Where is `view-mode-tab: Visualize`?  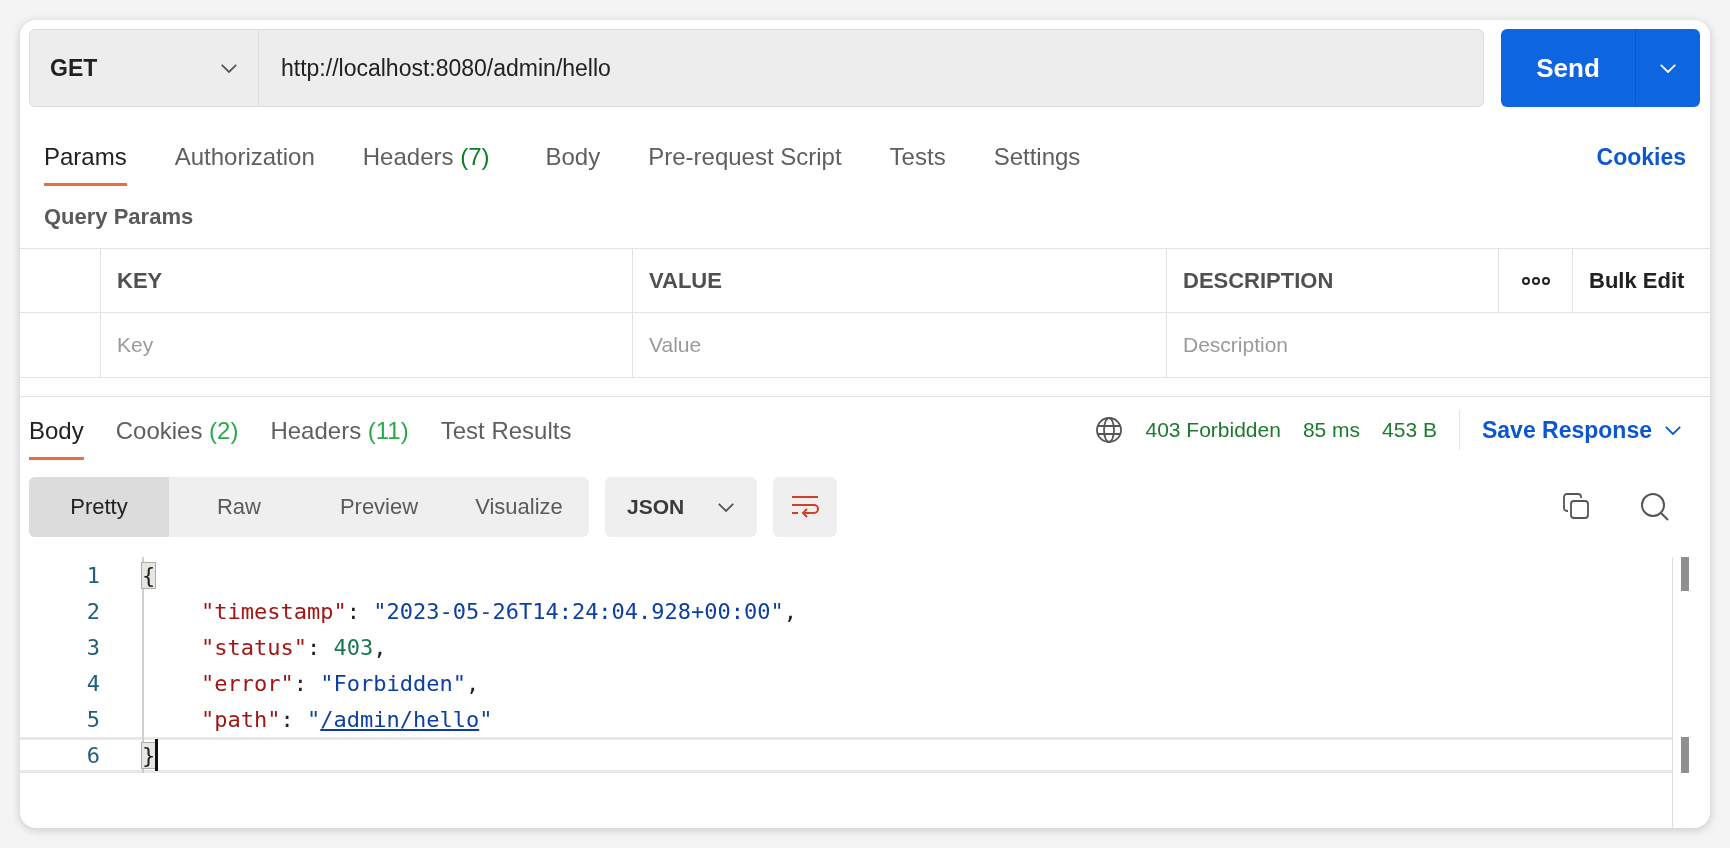
view-mode-tab: Visualize is located at coordinates (519, 507).